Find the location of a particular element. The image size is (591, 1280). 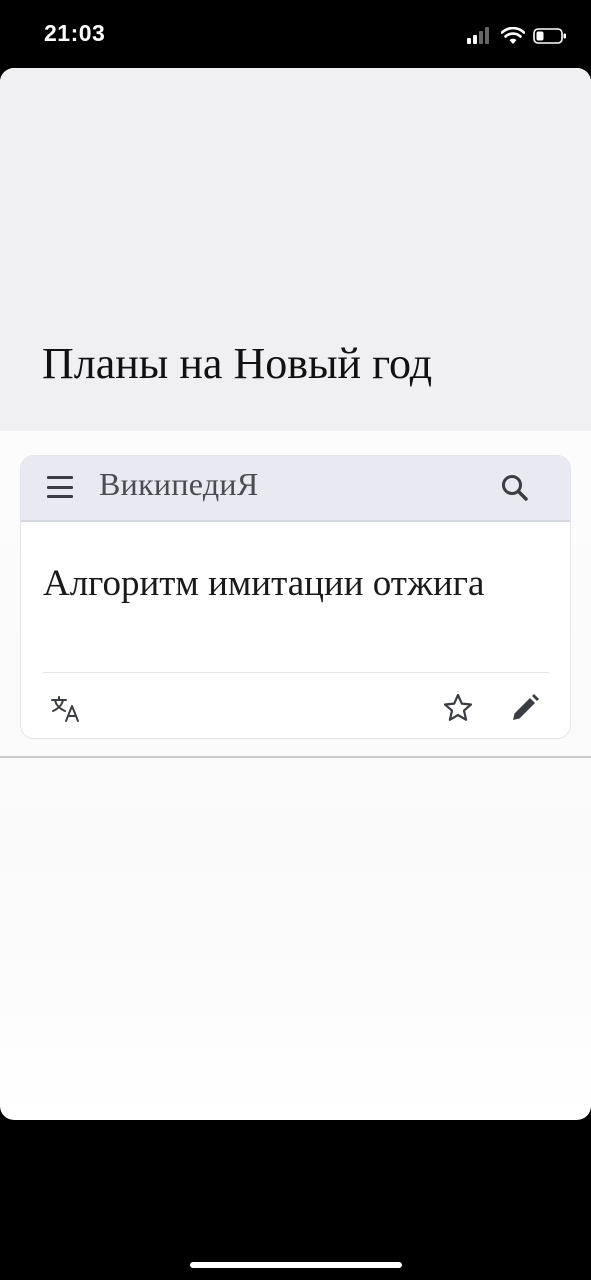

cellular-signal-icon is located at coordinates (478, 35).